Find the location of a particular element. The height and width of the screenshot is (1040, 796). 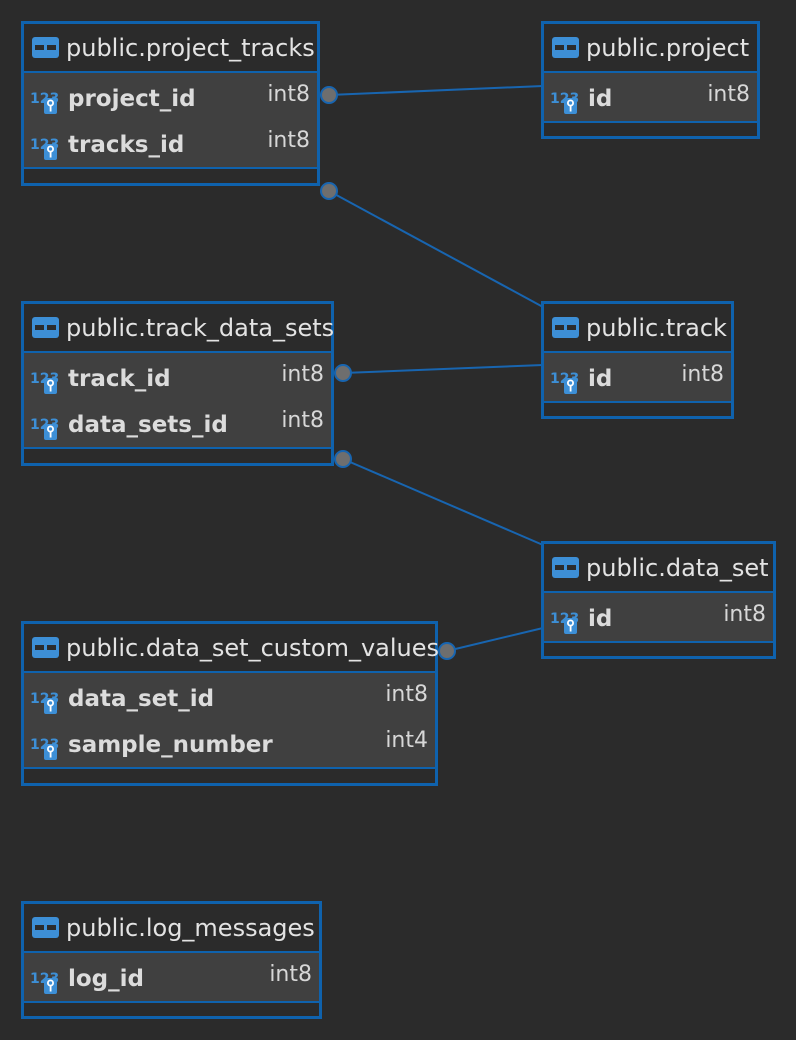

entity-title: public.project_tracks is located at coordinates (190, 47).